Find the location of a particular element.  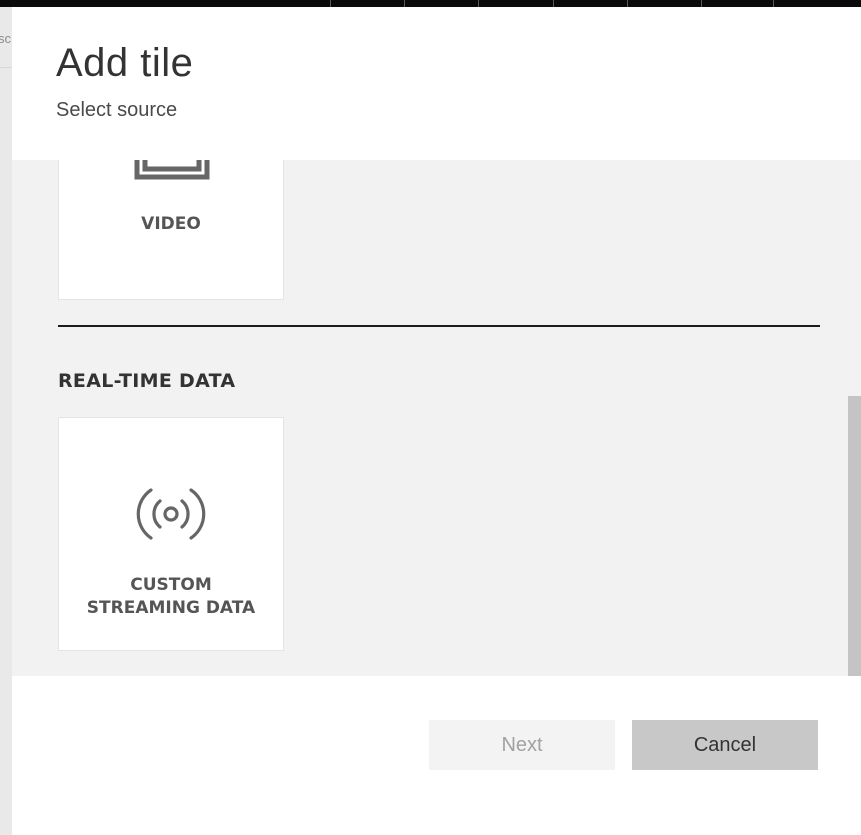

content-scrollbar-thumb is located at coordinates (854, 536).